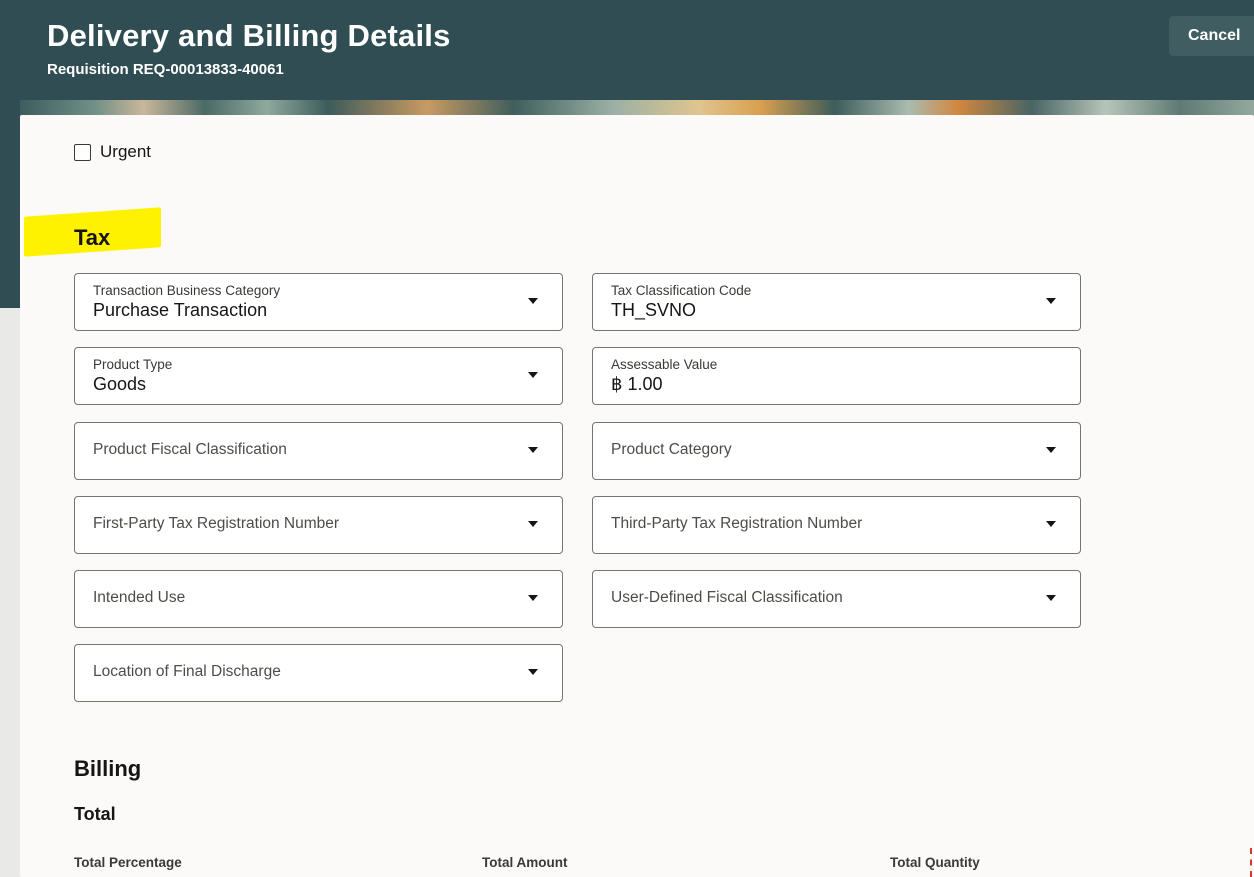 The width and height of the screenshot is (1254, 877). Describe the element at coordinates (216, 523) in the screenshot. I see `field-label: First-Party Tax Registration Number` at that location.